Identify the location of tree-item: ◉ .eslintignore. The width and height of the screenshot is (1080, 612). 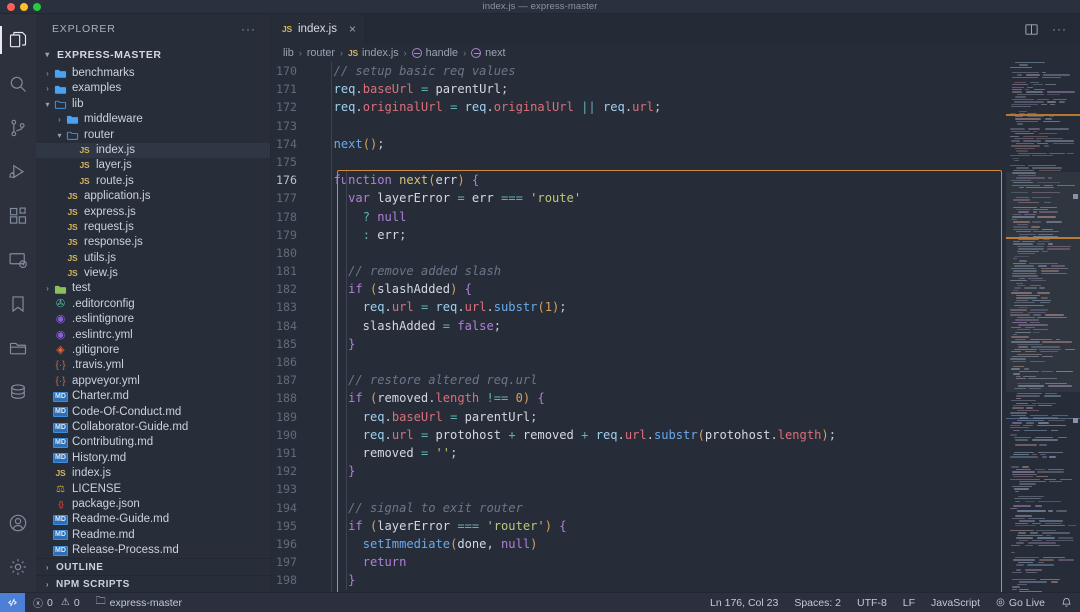
(153, 319).